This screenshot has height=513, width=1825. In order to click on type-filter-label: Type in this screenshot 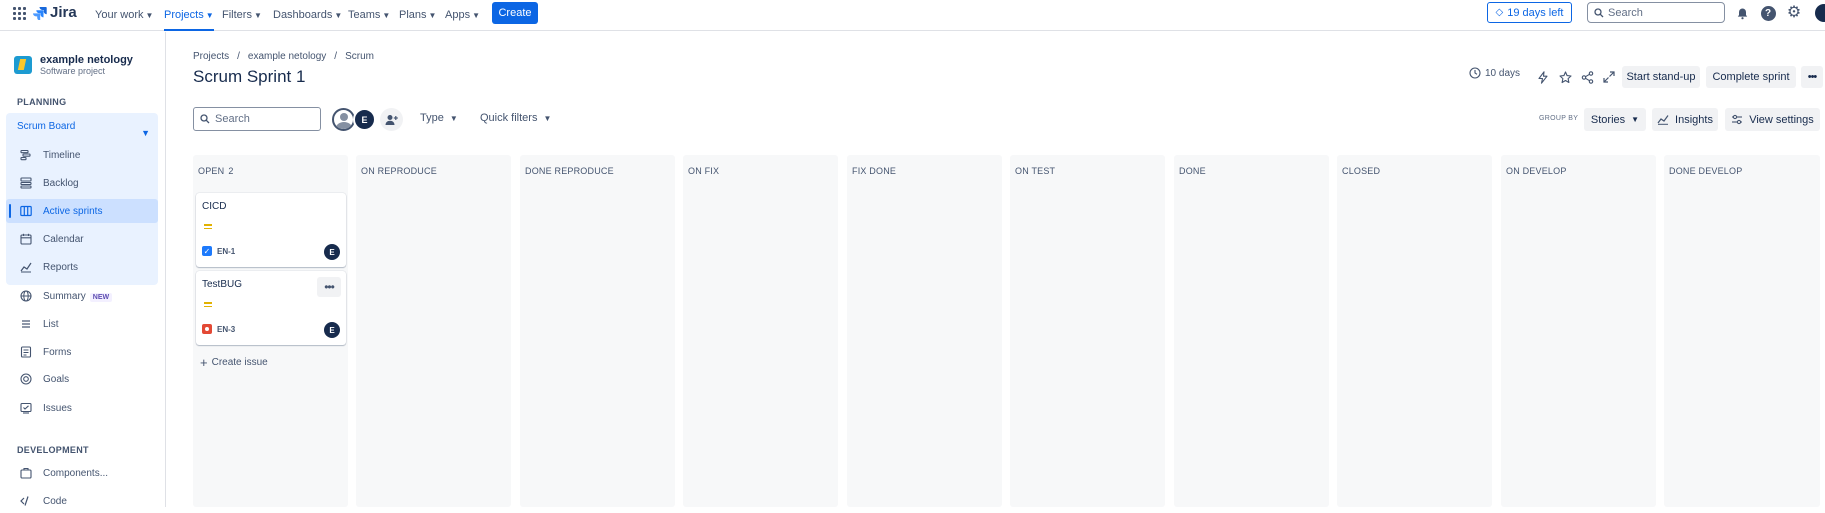, I will do `click(432, 118)`.